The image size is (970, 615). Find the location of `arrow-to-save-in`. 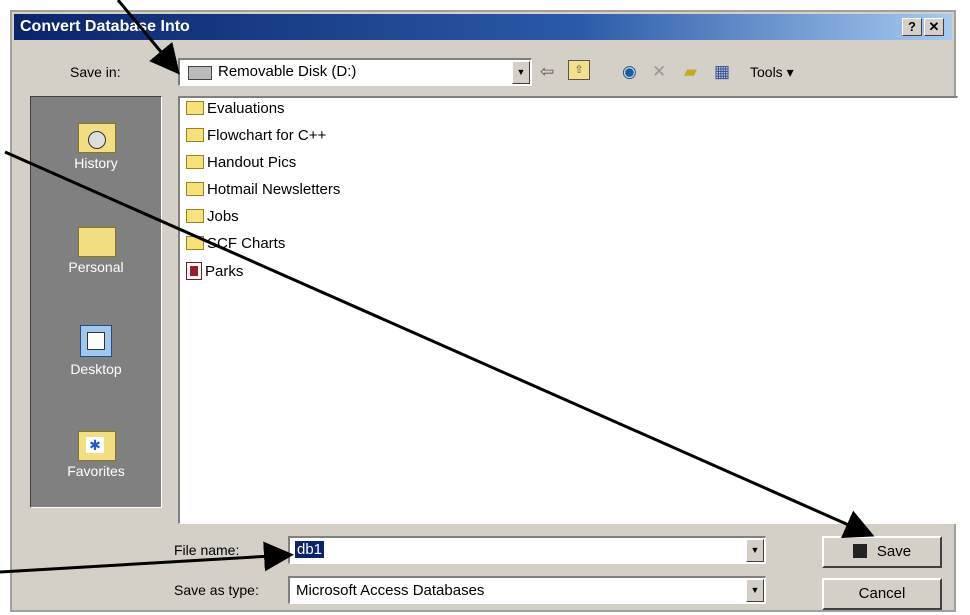

arrow-to-save-in is located at coordinates (148, 37).